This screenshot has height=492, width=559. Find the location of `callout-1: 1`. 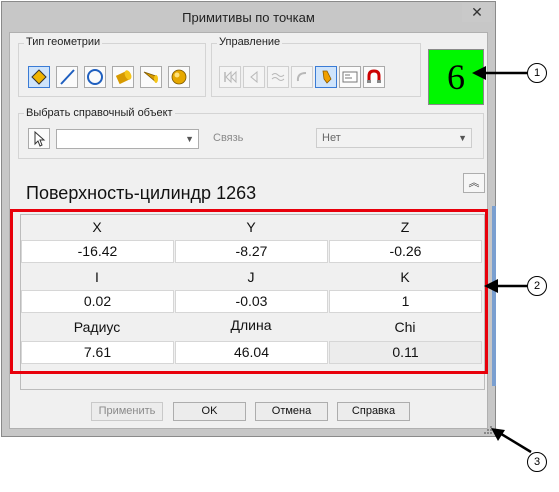

callout-1: 1 is located at coordinates (537, 73).